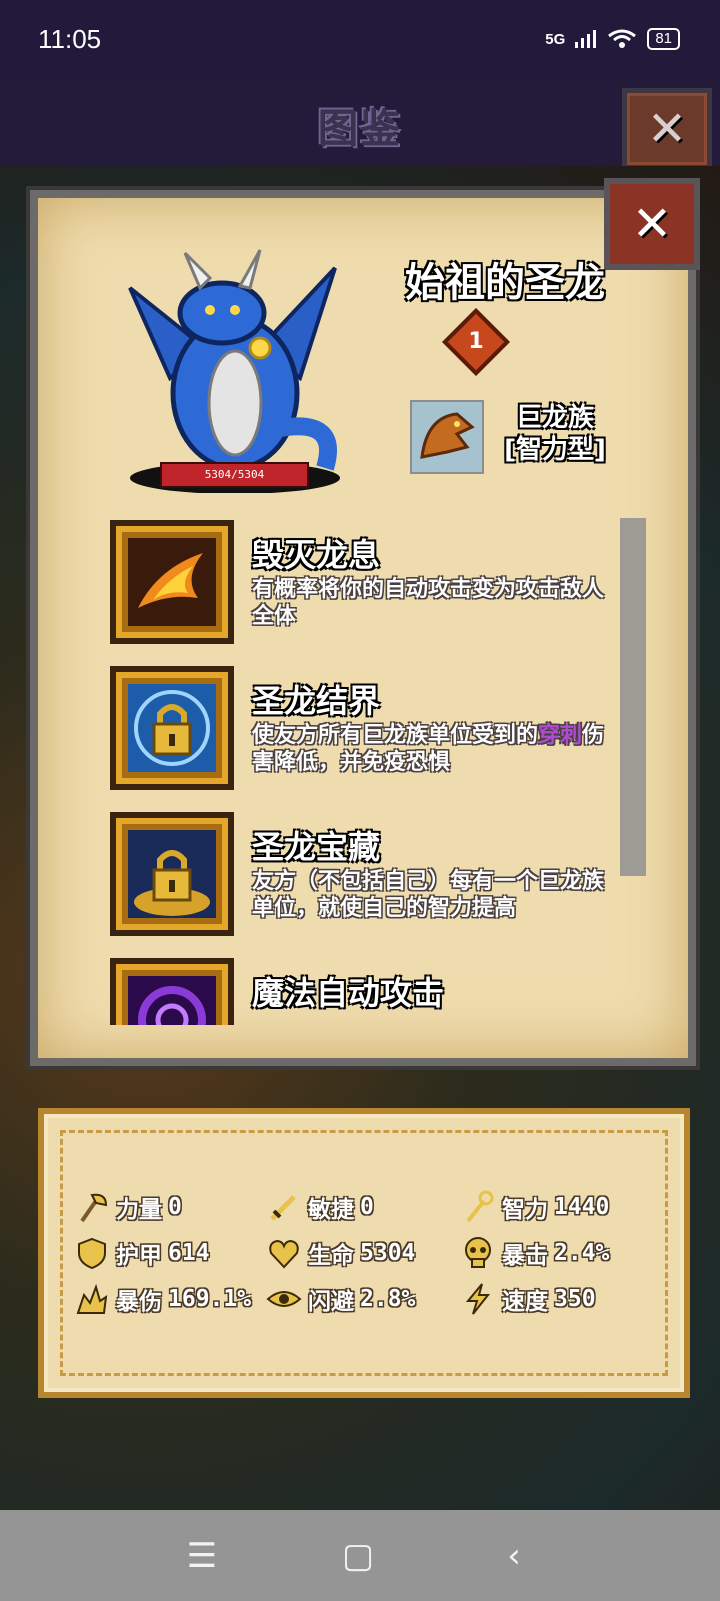 This screenshot has width=720, height=1601. I want to click on flame-breath-icon, so click(172, 582).